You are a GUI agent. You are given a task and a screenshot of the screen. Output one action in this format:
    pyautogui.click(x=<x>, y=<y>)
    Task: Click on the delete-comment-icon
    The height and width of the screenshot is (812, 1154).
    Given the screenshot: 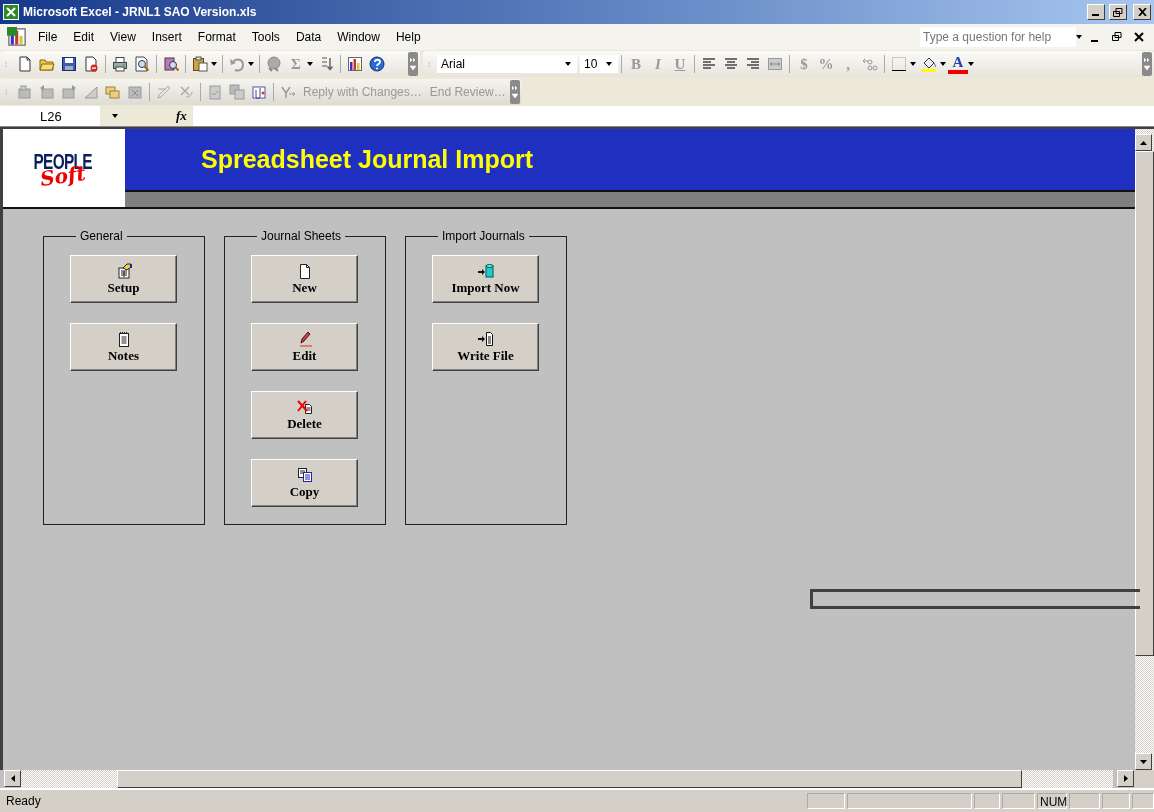 What is the action you would take?
    pyautogui.click(x=135, y=92)
    